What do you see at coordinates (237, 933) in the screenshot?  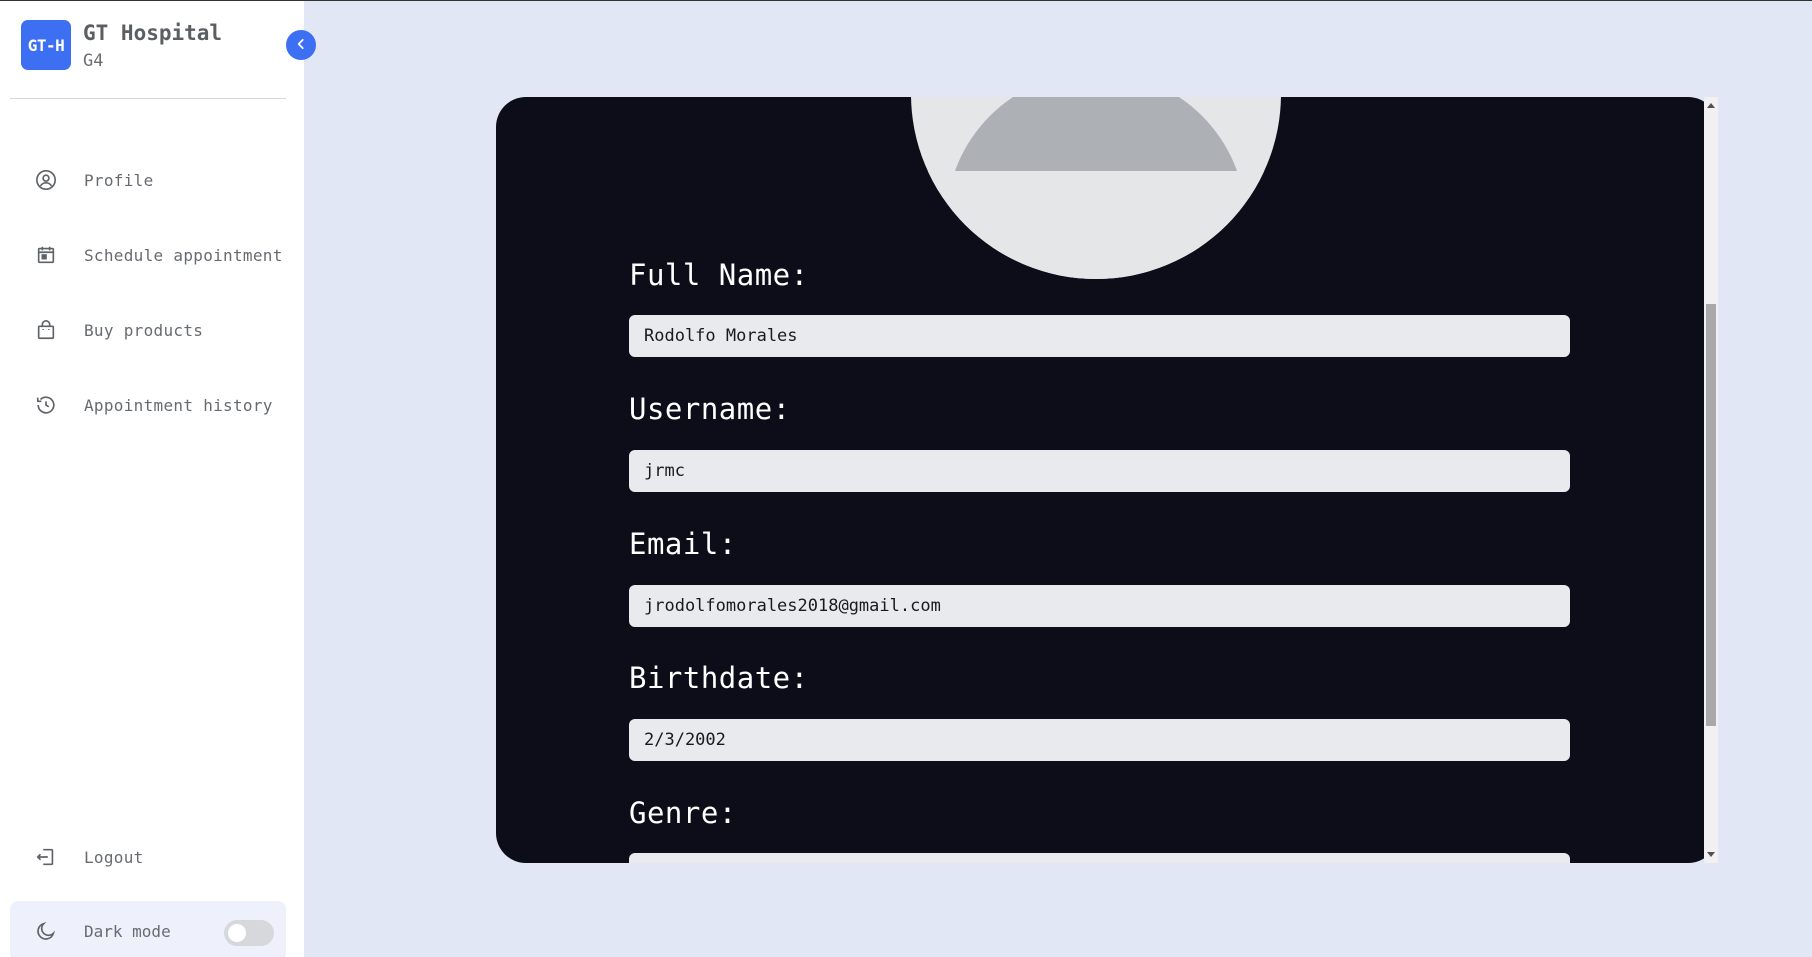 I see `toggle-knob` at bounding box center [237, 933].